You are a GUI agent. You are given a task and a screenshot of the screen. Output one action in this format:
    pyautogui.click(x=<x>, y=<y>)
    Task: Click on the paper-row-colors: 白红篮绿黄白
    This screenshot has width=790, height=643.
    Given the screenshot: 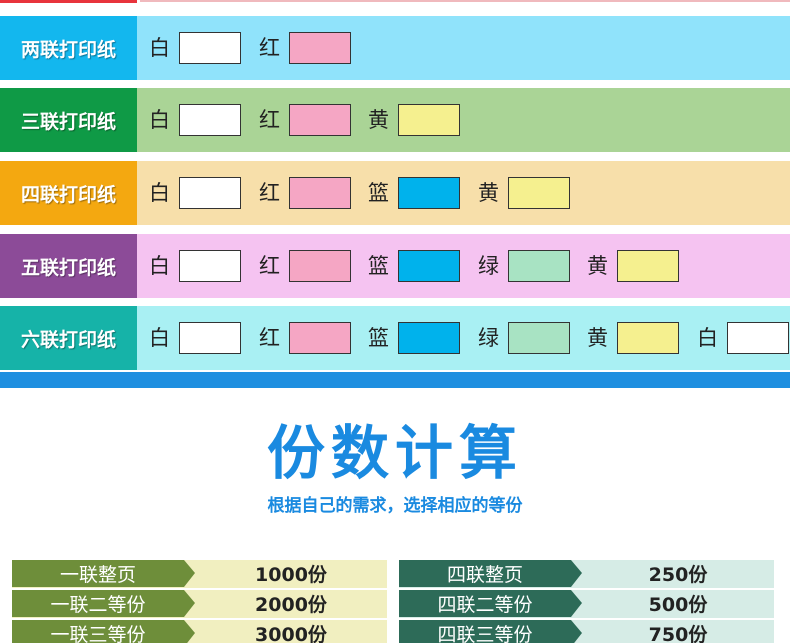 What is the action you would take?
    pyautogui.click(x=464, y=338)
    